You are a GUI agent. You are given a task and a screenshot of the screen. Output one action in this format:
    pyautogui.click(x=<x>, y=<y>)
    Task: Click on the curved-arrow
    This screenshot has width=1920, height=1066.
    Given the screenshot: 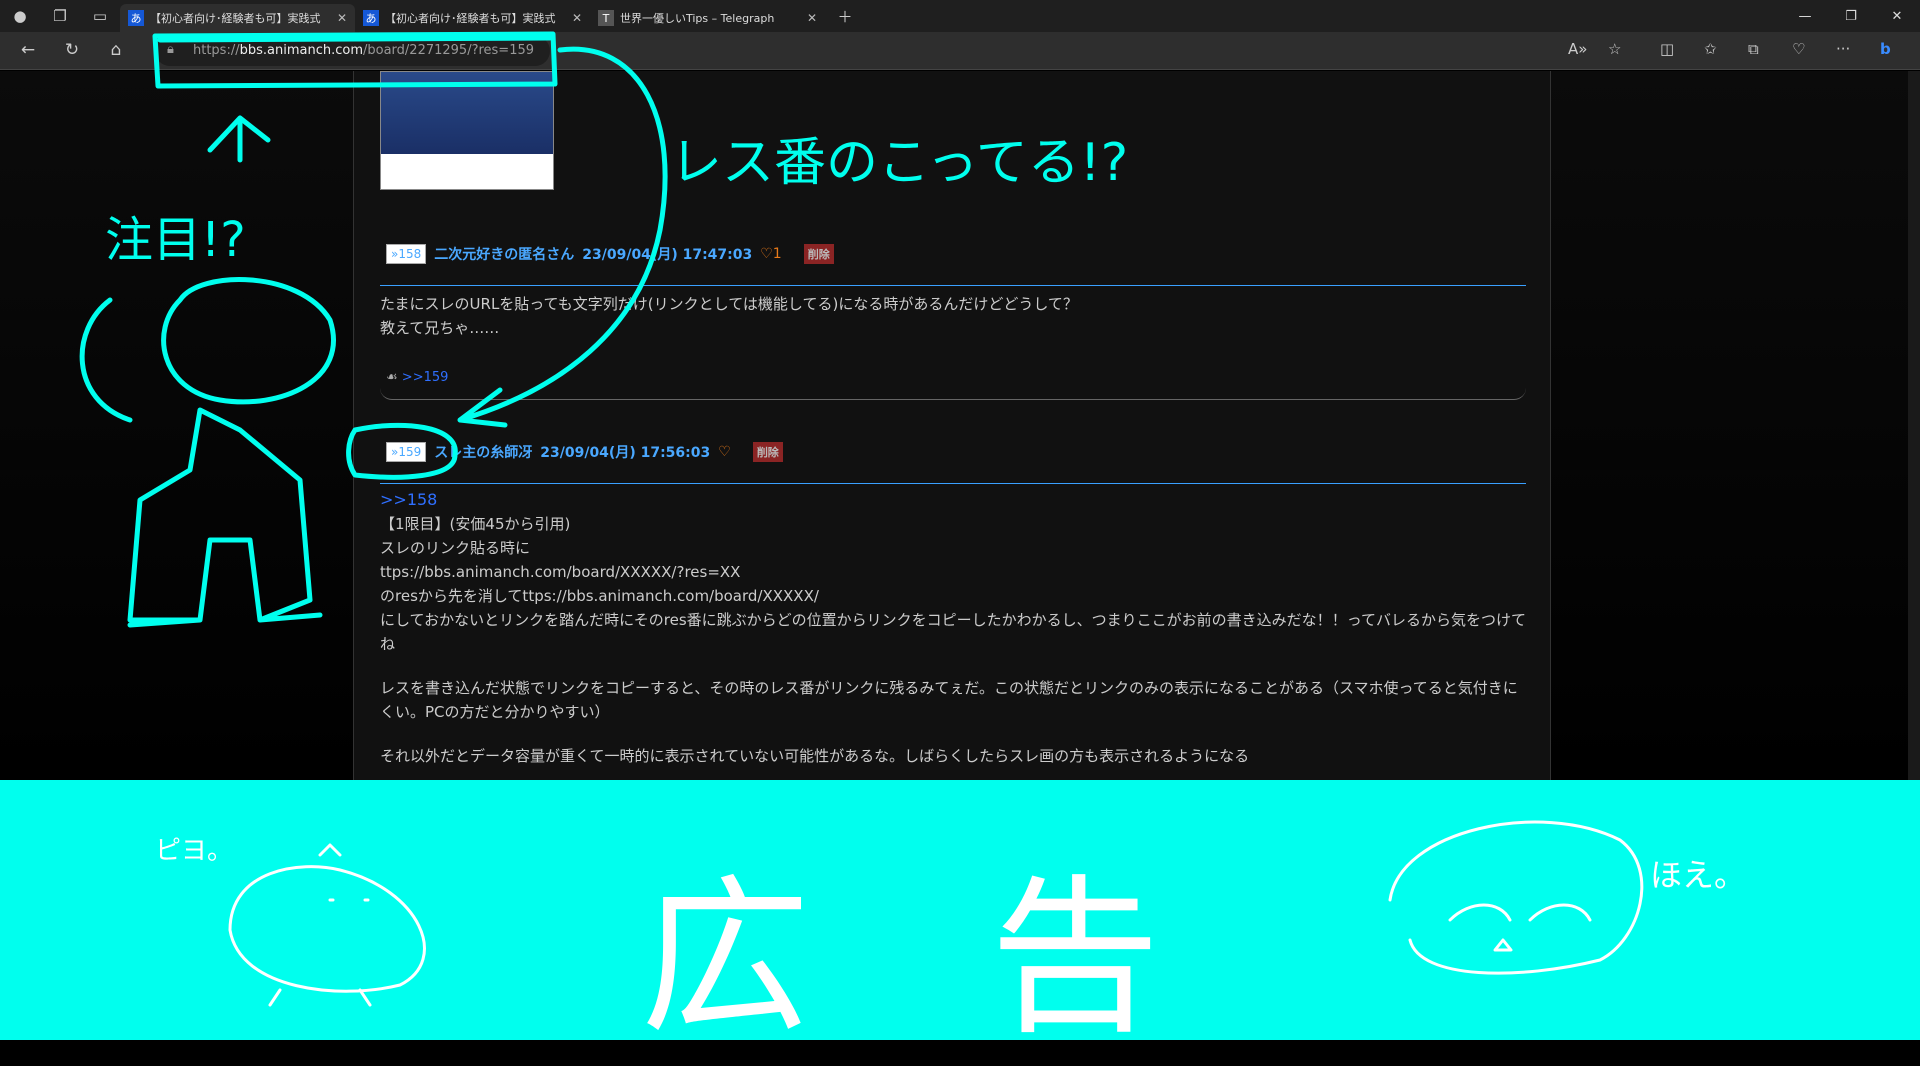 What is the action you would take?
    pyautogui.click(x=562, y=237)
    